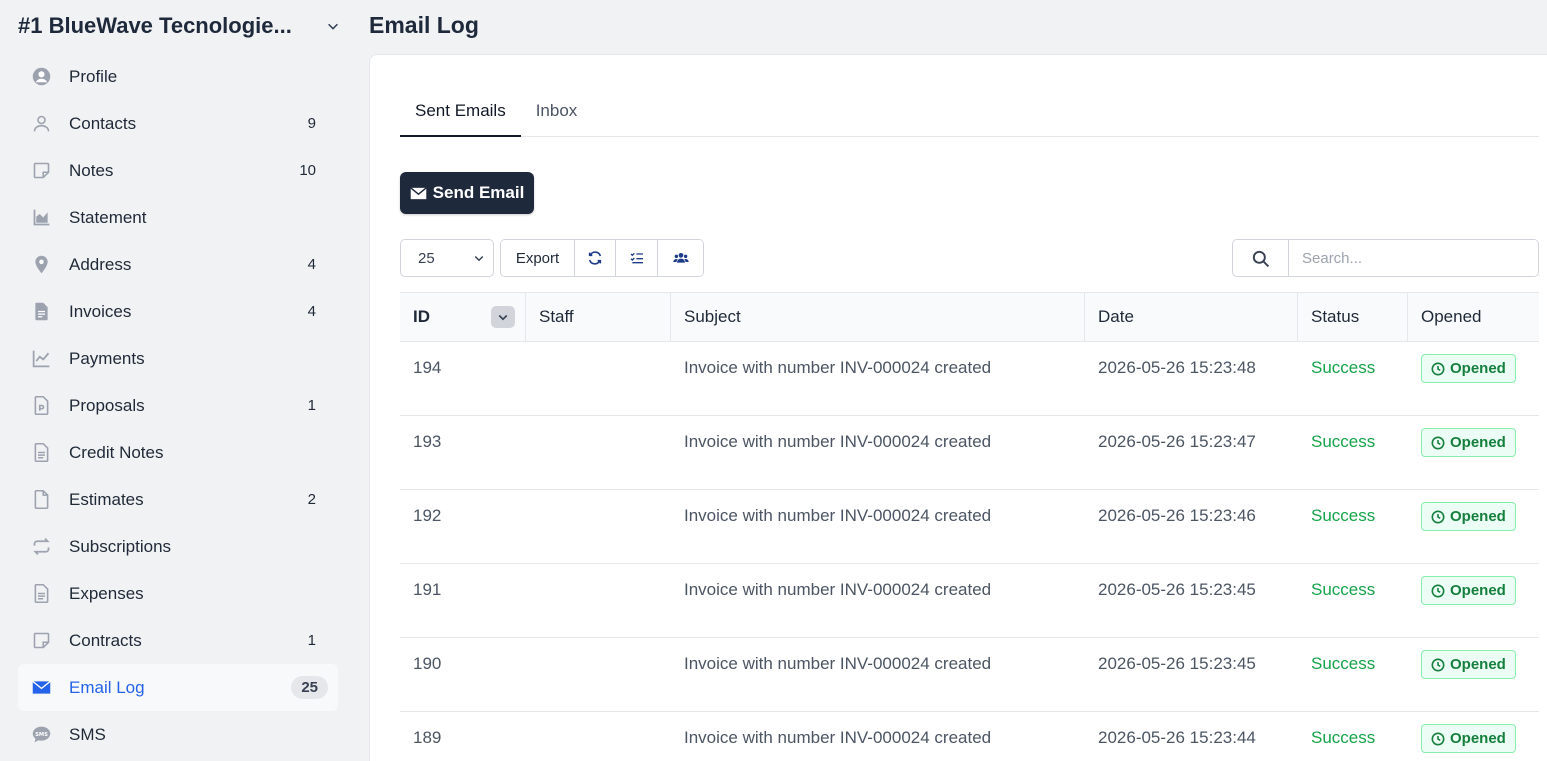 The width and height of the screenshot is (1547, 761). What do you see at coordinates (311, 264) in the screenshot?
I see `sidebar-item-count: 4` at bounding box center [311, 264].